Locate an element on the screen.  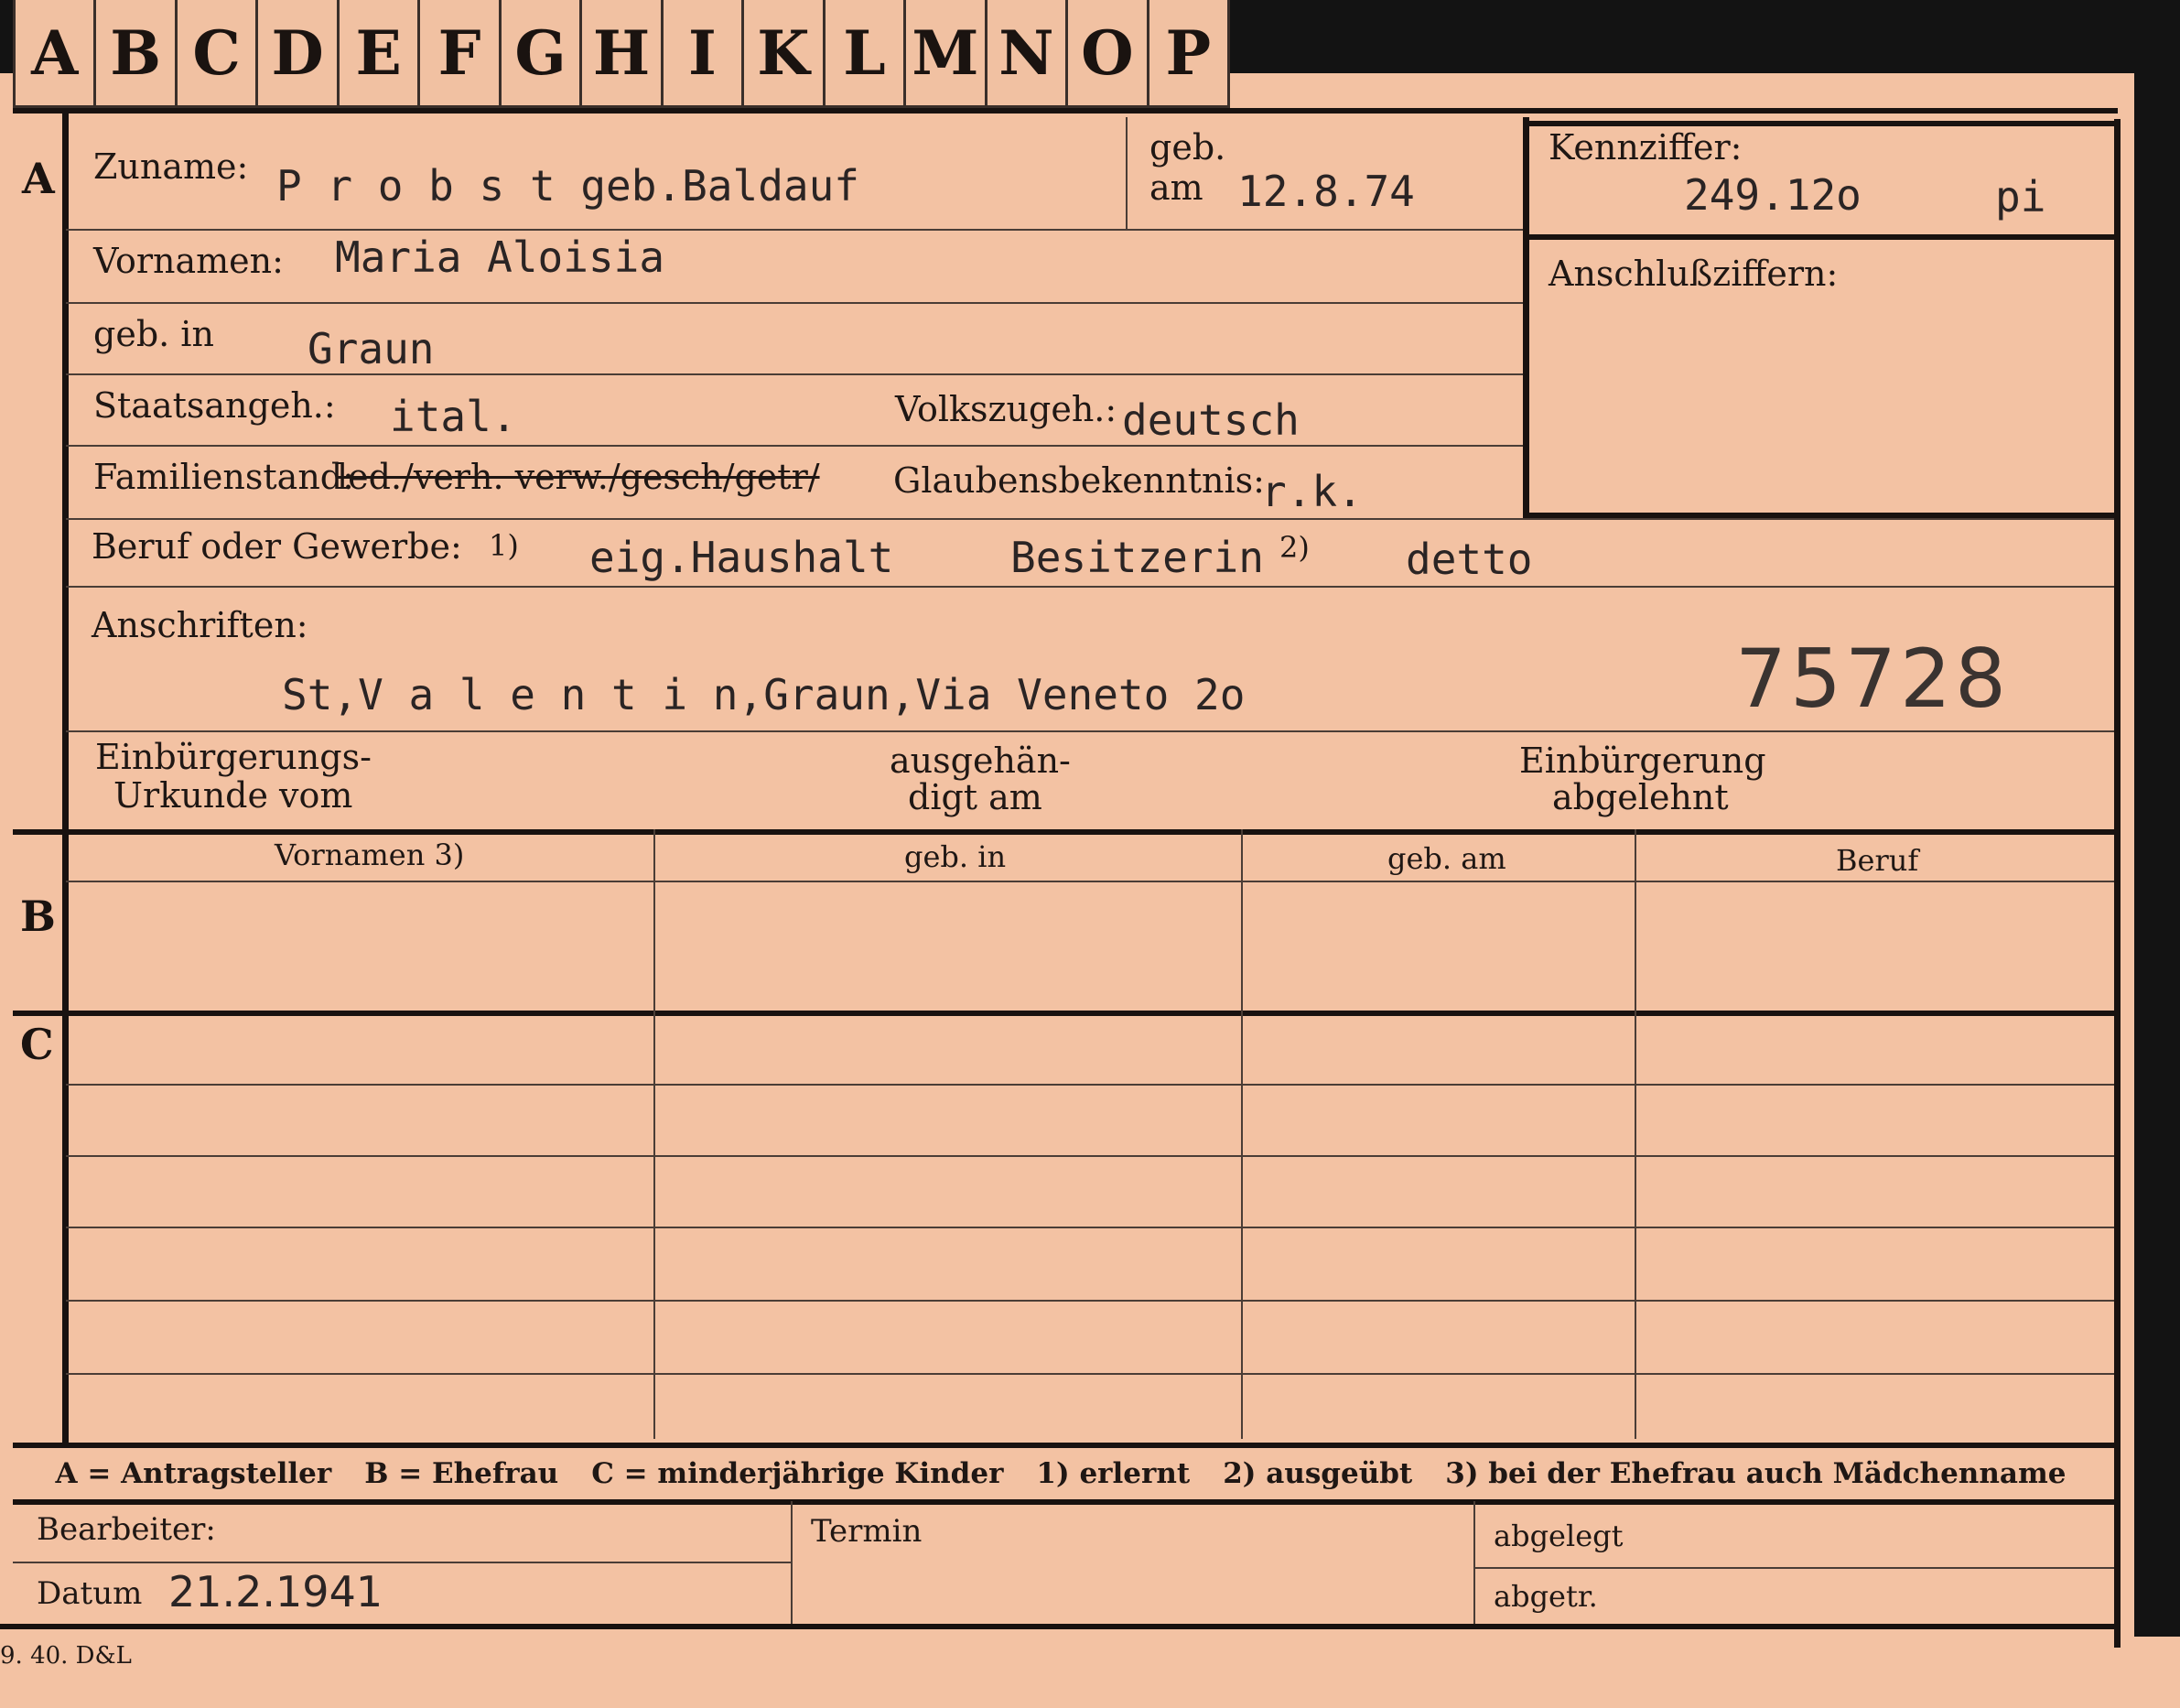
tab-letter-a: A is located at coordinates (55, 54).